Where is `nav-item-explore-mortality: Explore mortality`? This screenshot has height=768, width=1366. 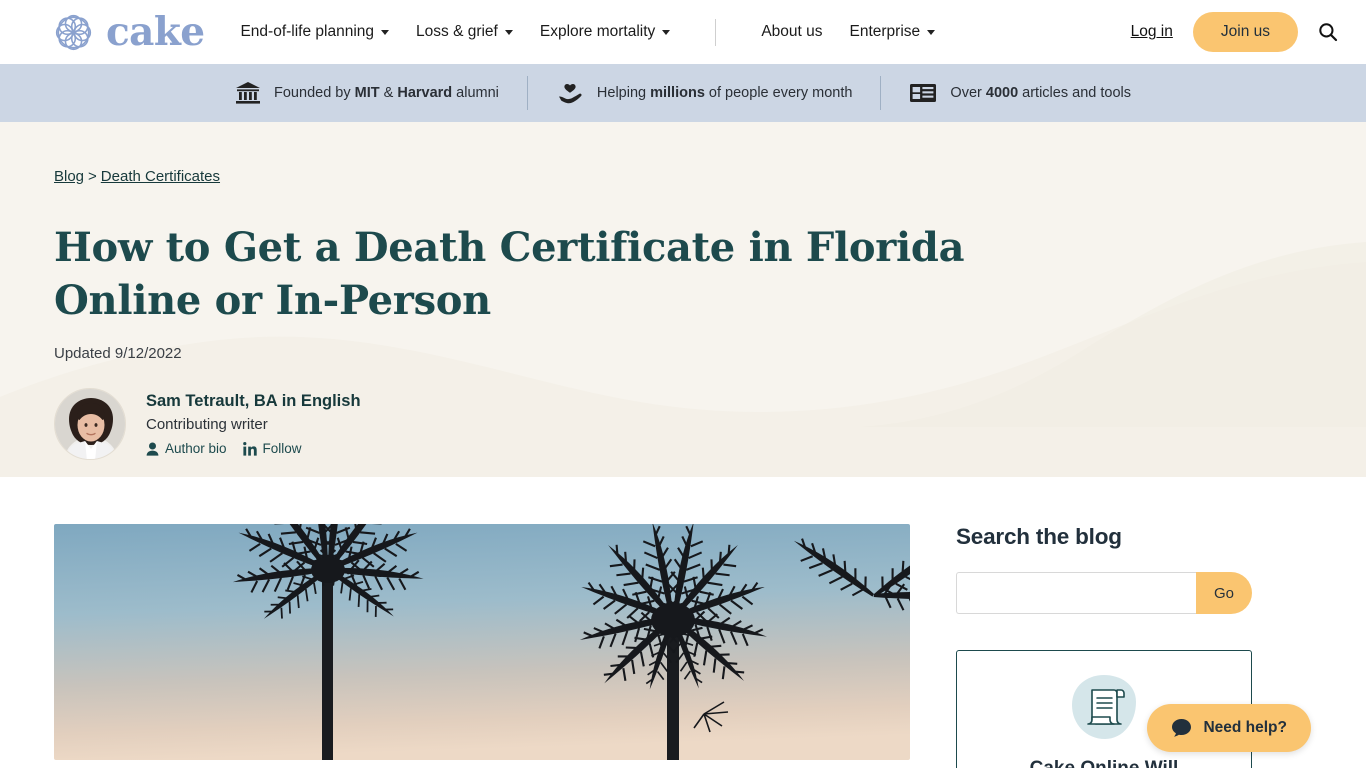
nav-item-explore-mortality: Explore mortality is located at coordinates (605, 32).